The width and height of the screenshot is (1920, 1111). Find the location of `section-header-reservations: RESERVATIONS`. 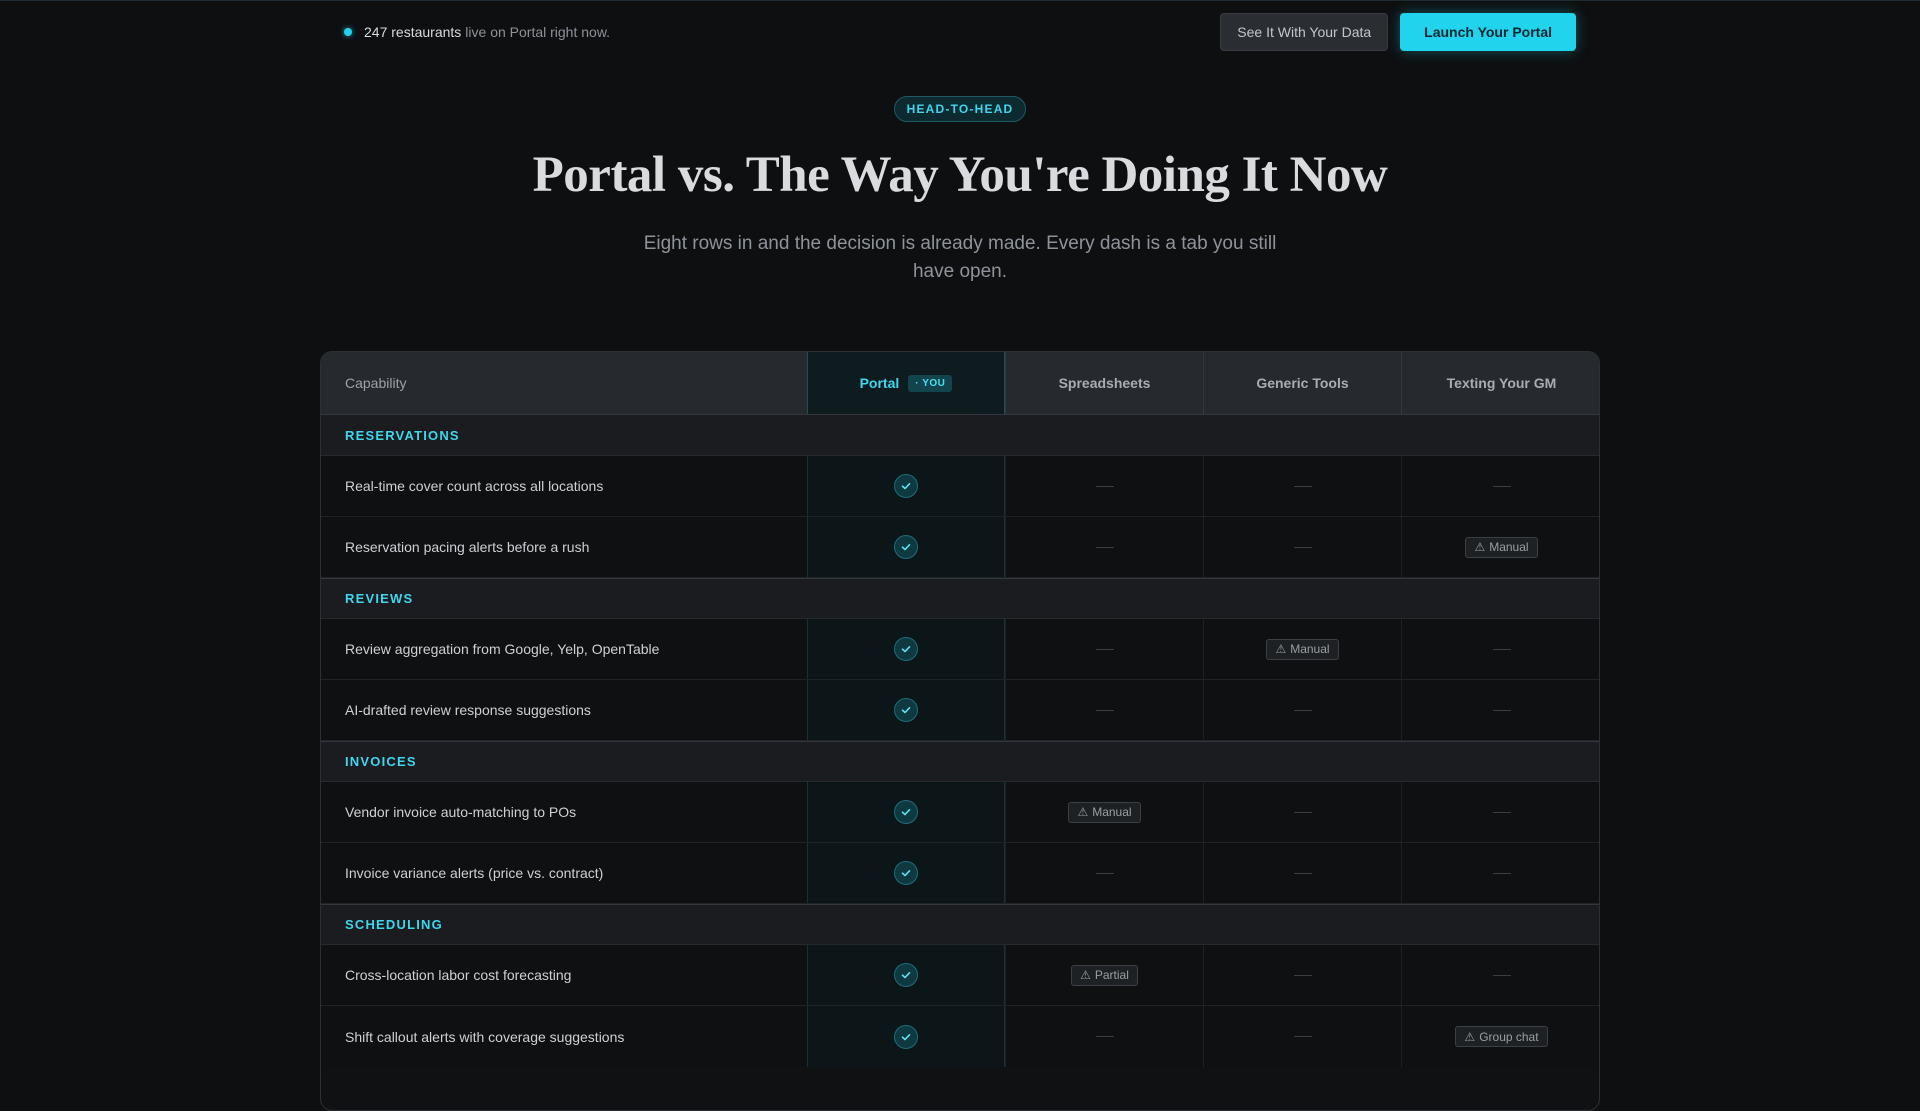

section-header-reservations: RESERVATIONS is located at coordinates (960, 435).